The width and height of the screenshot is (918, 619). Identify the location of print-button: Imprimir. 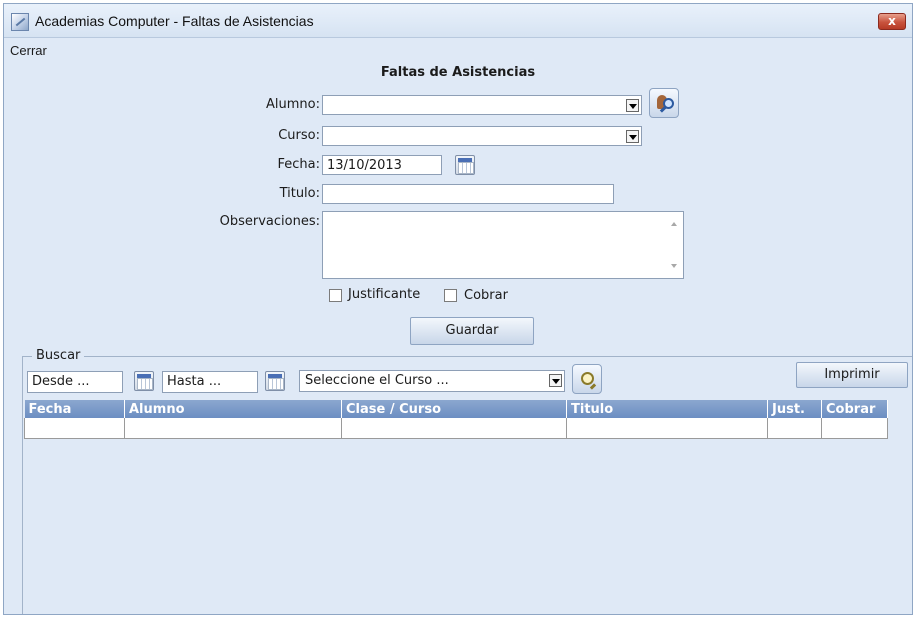
(852, 375).